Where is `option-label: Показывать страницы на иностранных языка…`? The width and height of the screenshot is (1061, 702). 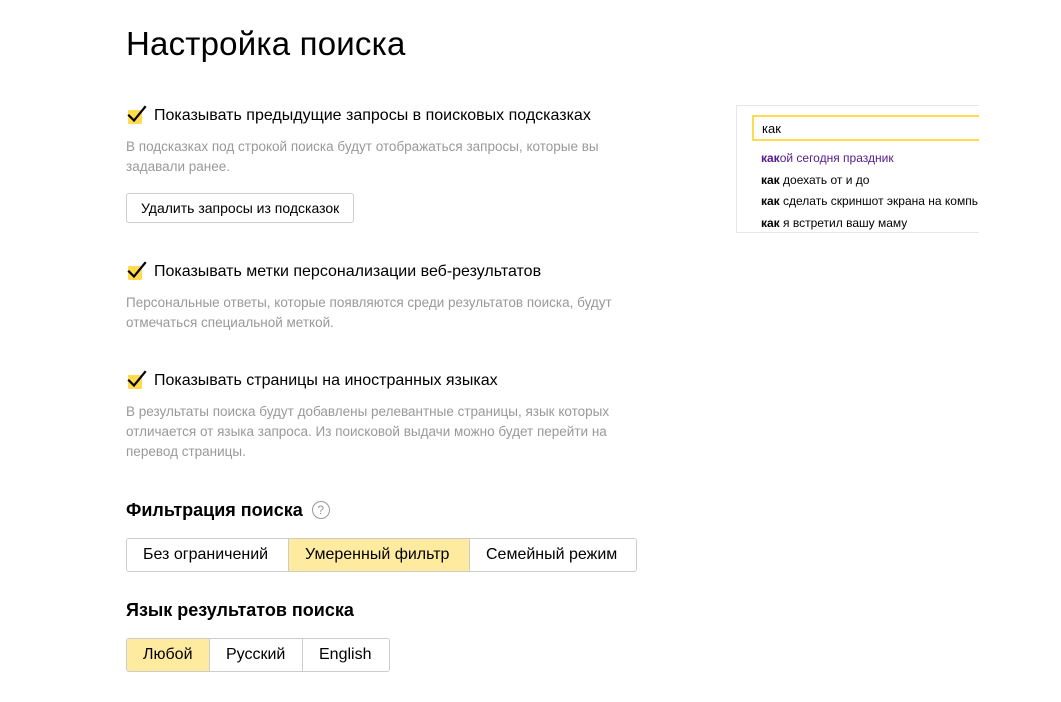 option-label: Показывать страницы на иностранных языка… is located at coordinates (326, 381).